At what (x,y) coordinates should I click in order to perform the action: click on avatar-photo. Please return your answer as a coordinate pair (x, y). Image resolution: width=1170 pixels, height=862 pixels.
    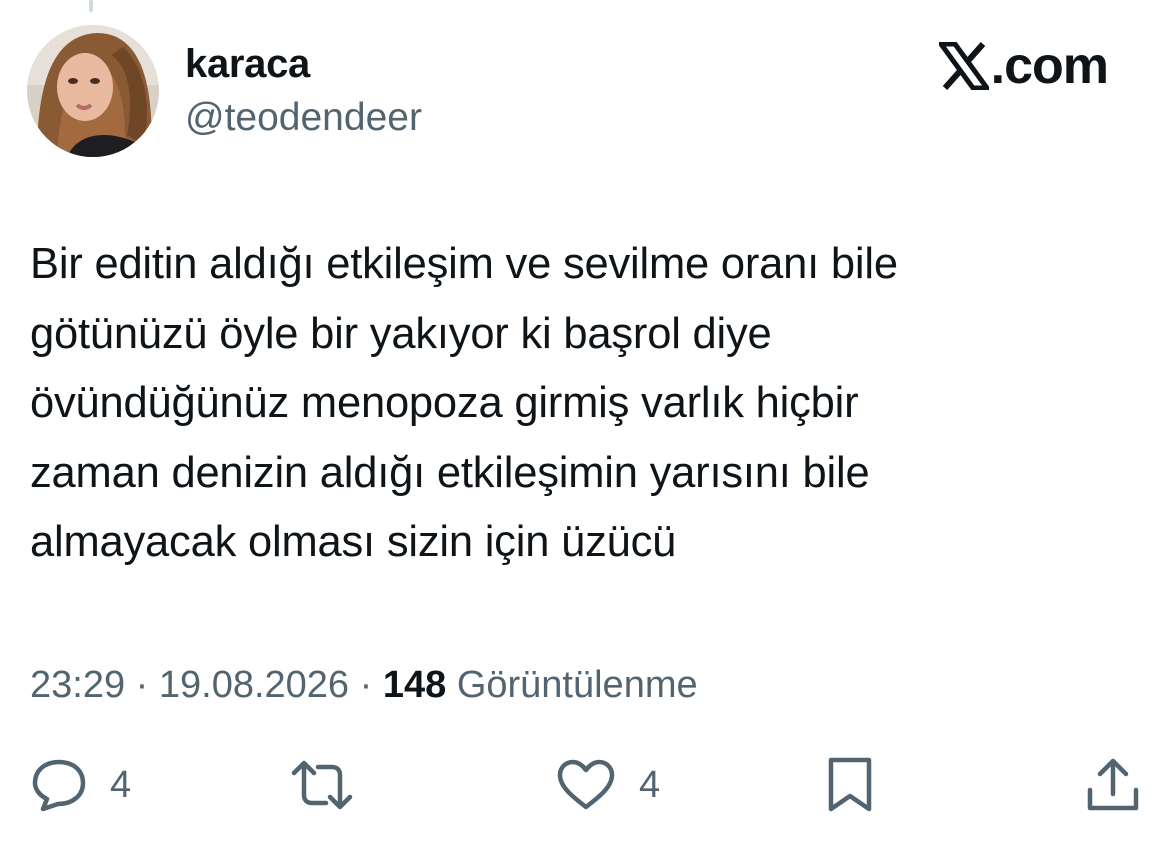
    Looking at the image, I should click on (93, 91).